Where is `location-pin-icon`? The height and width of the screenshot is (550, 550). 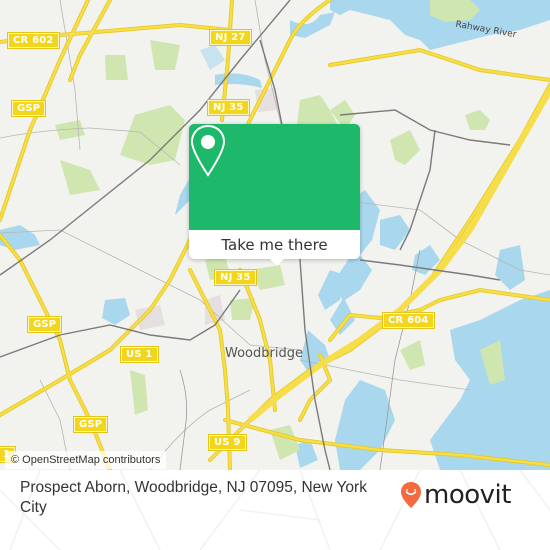 location-pin-icon is located at coordinates (208, 150).